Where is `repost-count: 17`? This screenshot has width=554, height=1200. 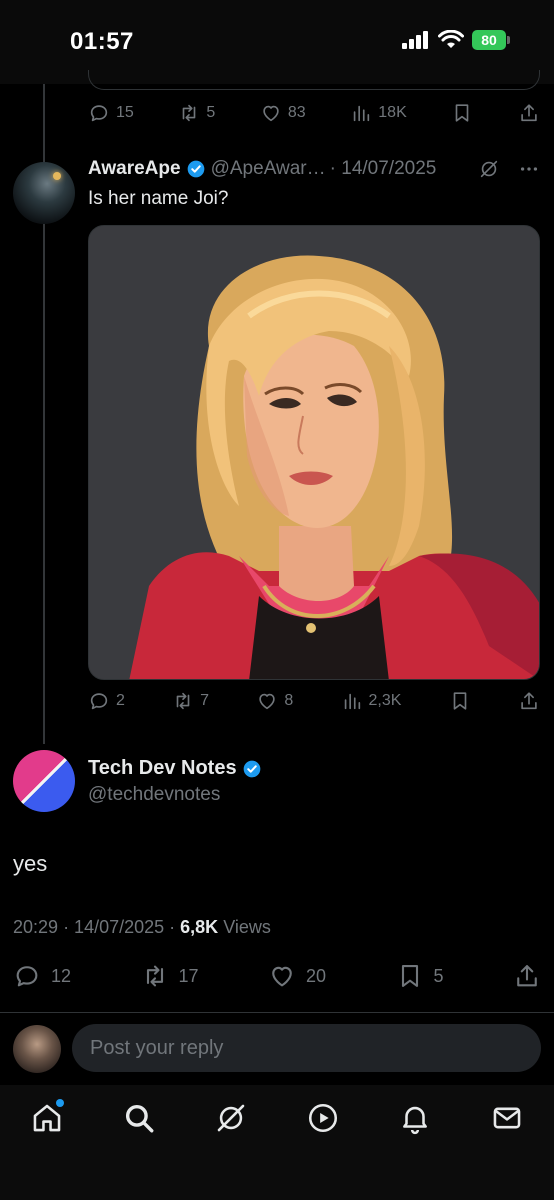
repost-count: 17 is located at coordinates (188, 975).